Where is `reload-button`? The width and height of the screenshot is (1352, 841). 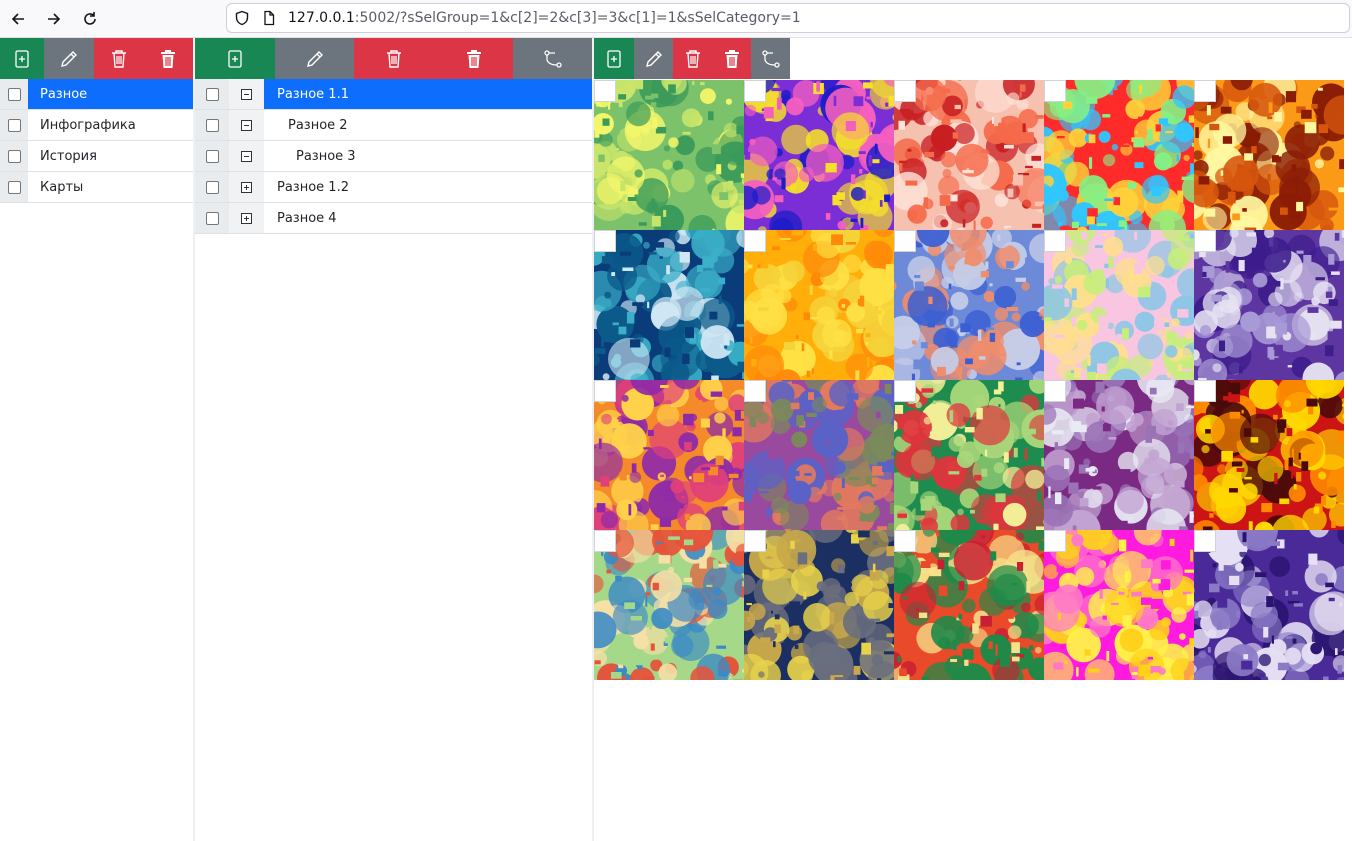 reload-button is located at coordinates (90, 19).